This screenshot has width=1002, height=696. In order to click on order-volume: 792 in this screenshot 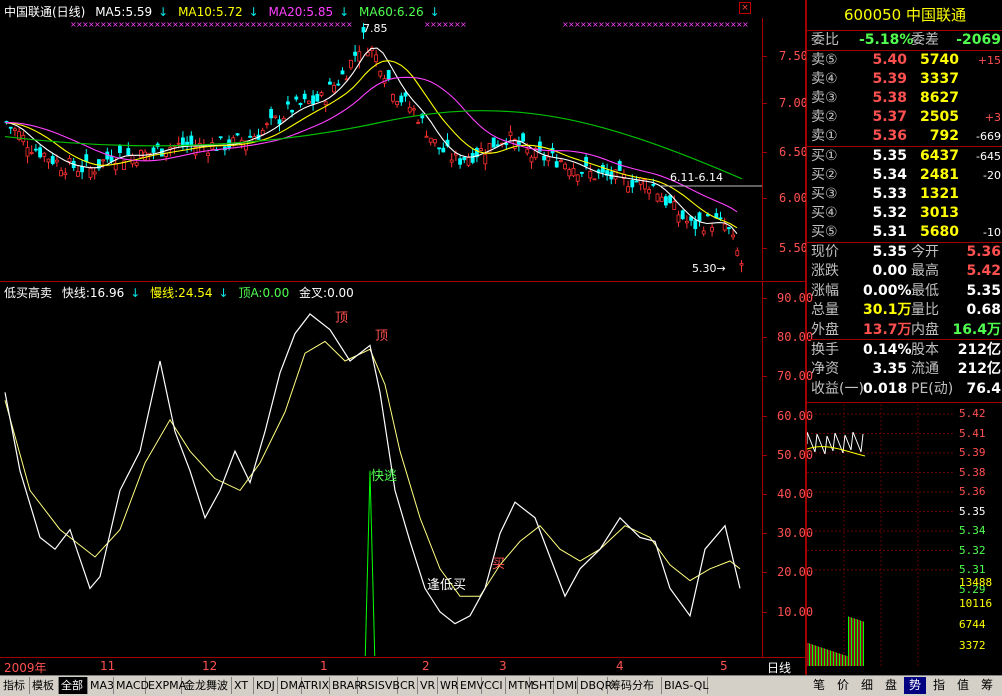, I will do `click(944, 136)`.